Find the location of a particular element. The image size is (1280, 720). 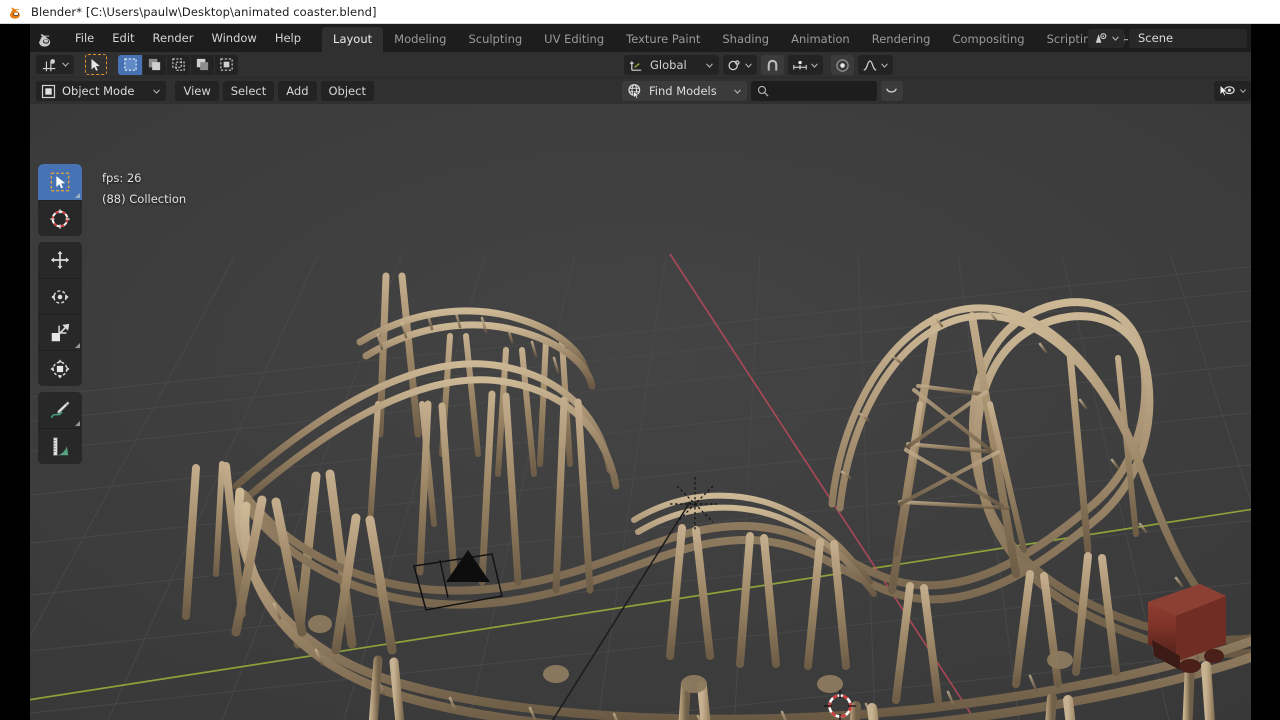

select-mode-extend is located at coordinates (178, 64).